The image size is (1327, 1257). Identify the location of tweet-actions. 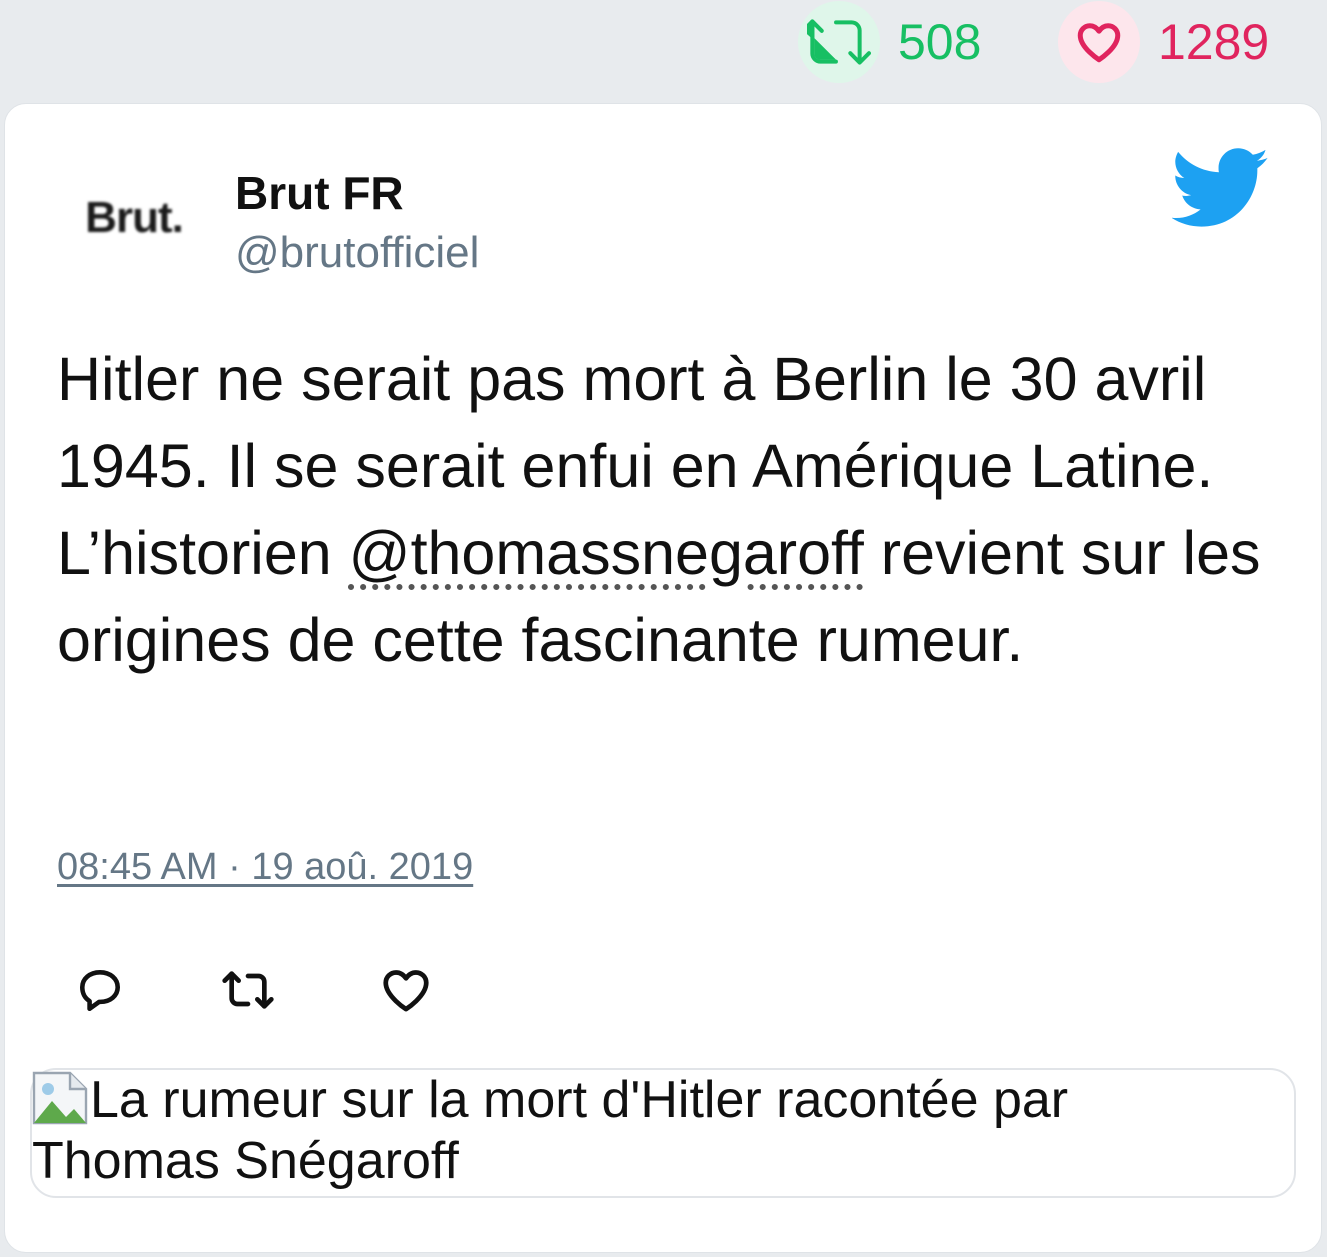
(663, 992).